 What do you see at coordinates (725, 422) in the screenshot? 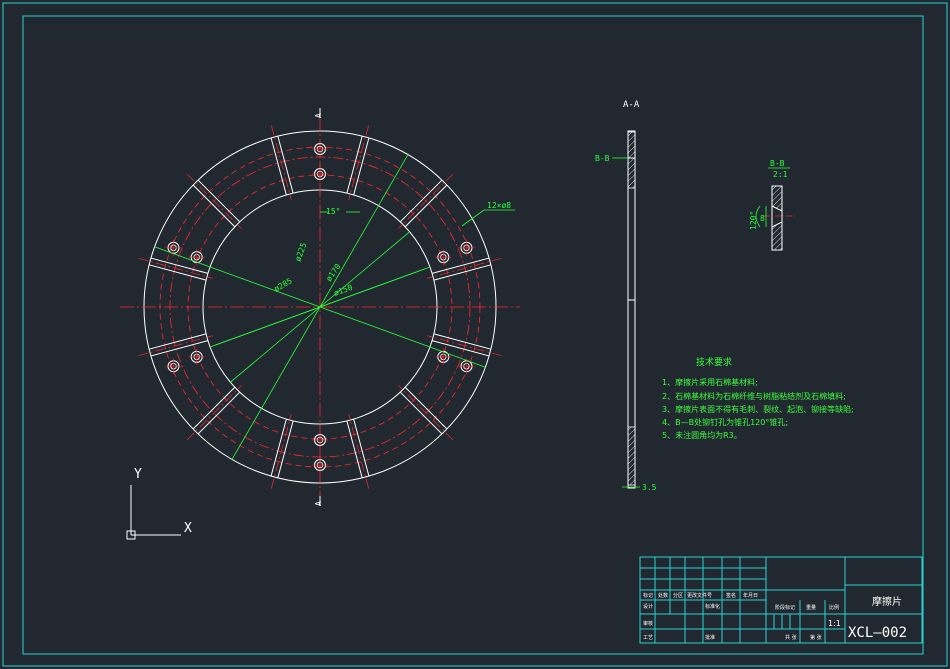
I see `note-item: 4、B—B处铆钉孔为锥孔120°锥孔;` at bounding box center [725, 422].